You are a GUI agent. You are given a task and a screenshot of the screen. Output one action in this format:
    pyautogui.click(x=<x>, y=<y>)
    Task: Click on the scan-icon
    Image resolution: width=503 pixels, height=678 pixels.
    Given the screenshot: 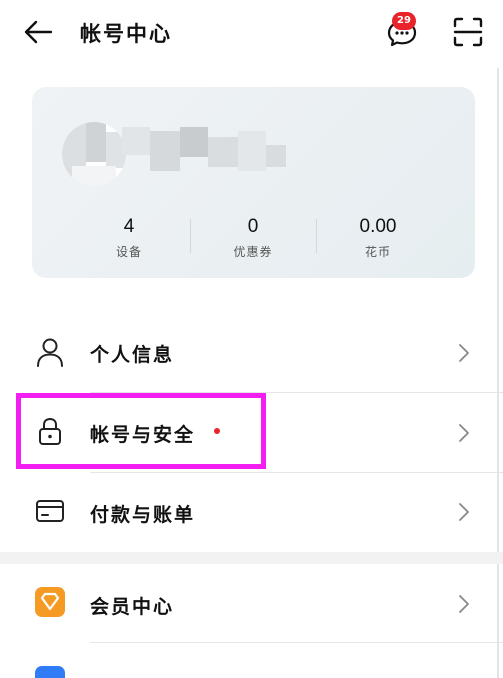 What is the action you would take?
    pyautogui.click(x=468, y=32)
    